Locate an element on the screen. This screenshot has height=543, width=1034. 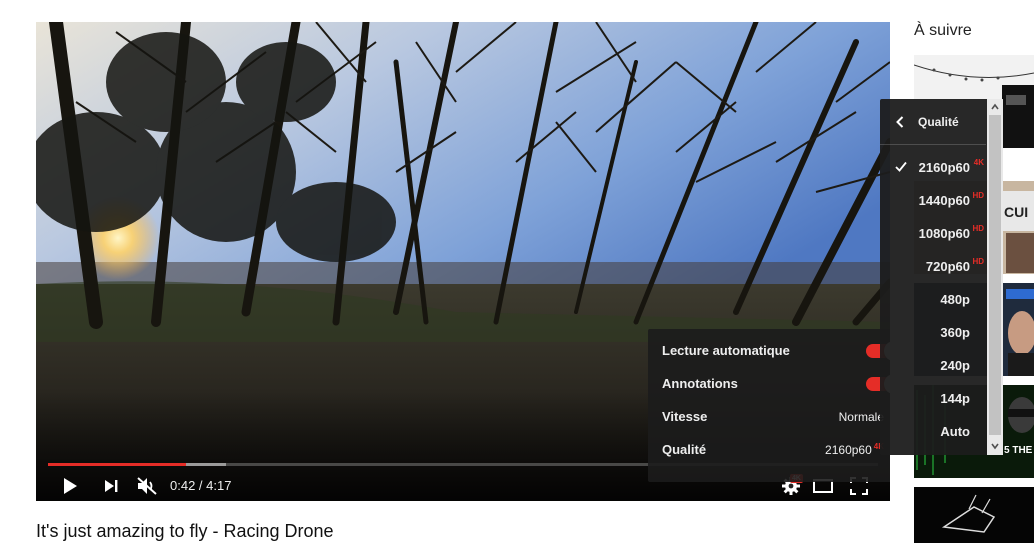
quality-value: 2160p60 4K is located at coordinates (854, 449).